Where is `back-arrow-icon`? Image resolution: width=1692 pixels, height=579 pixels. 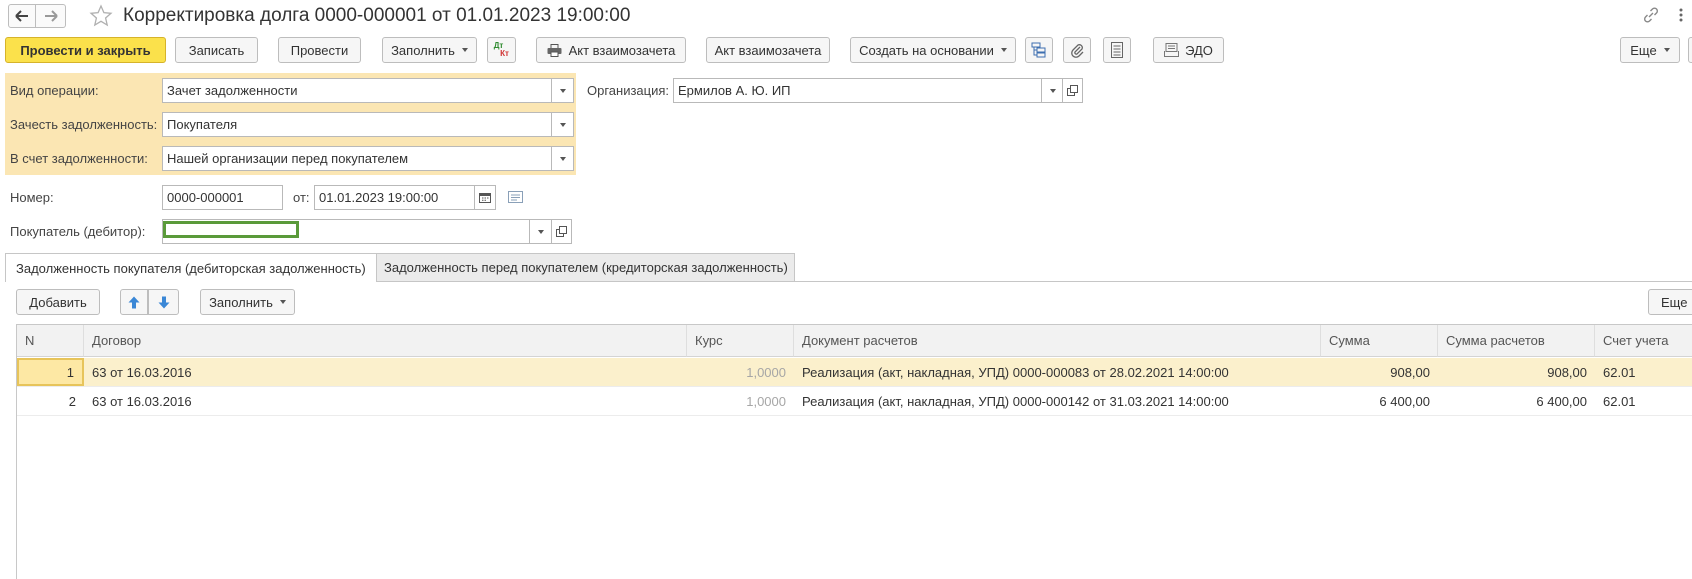
back-arrow-icon is located at coordinates (21, 16).